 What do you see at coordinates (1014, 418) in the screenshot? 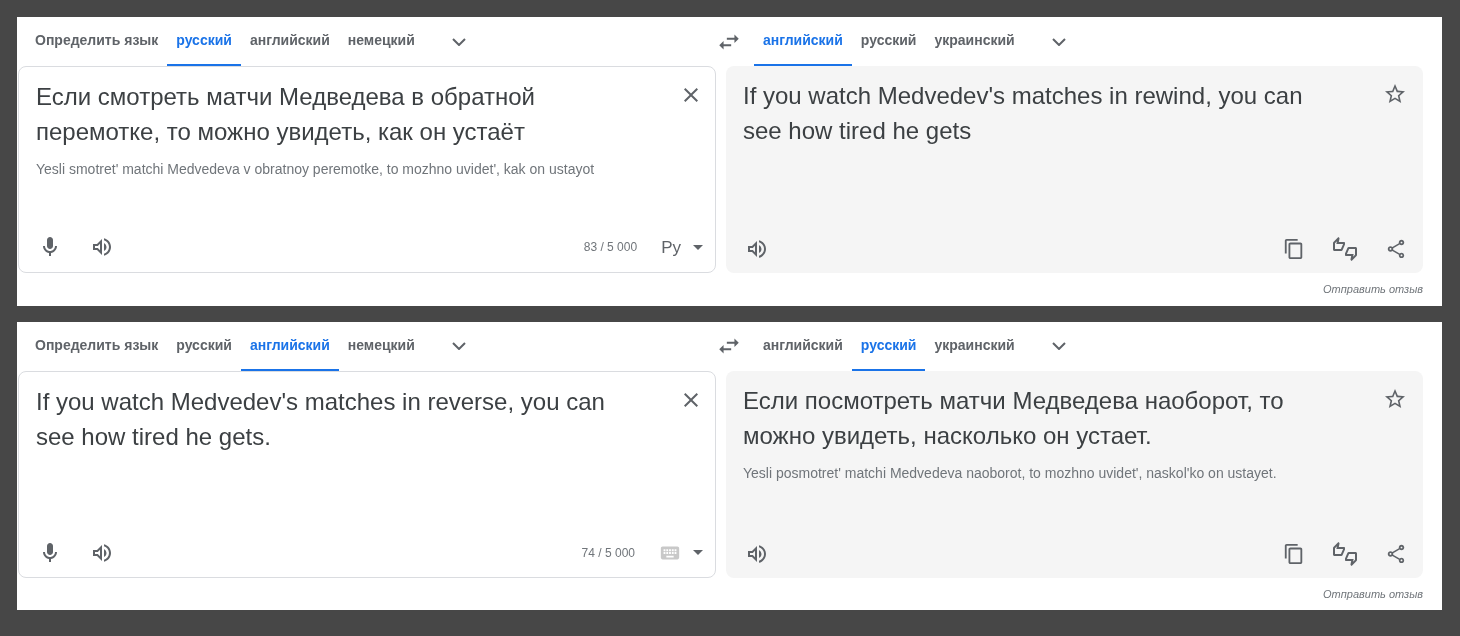
I see `translation-text: Если посмотреть матчи Медведева наоборот, то можно увидеть, насколько он устает.` at bounding box center [1014, 418].